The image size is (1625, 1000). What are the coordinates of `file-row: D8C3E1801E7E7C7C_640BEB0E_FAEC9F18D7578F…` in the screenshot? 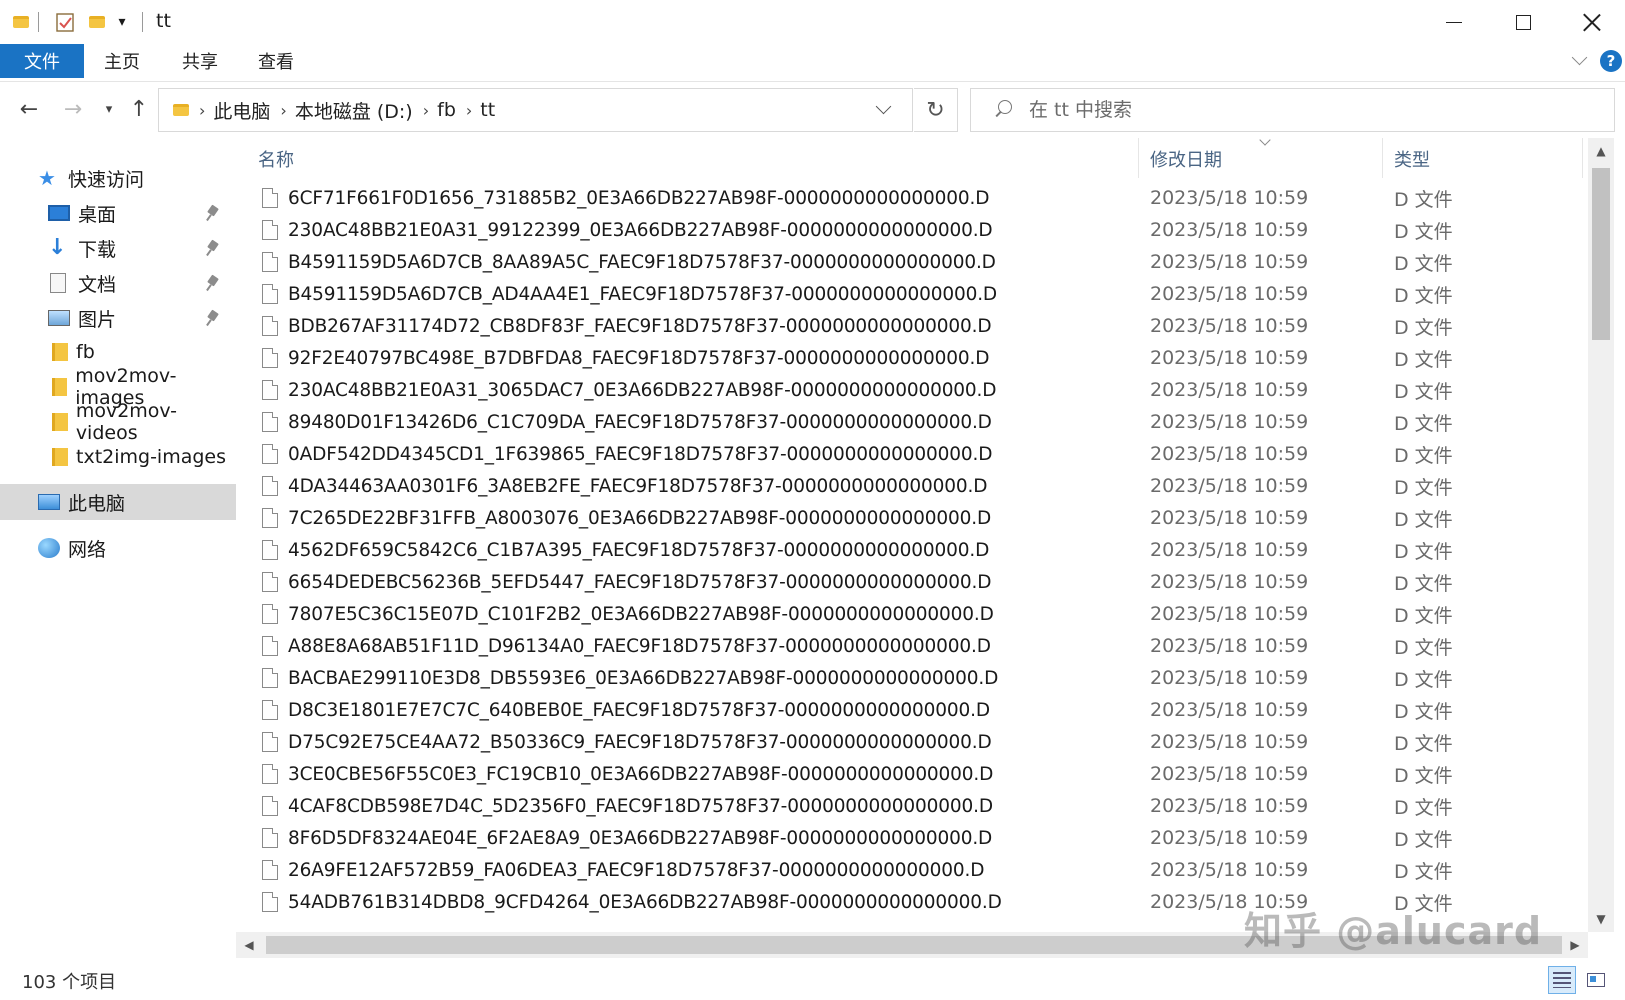 It's located at (912, 710).